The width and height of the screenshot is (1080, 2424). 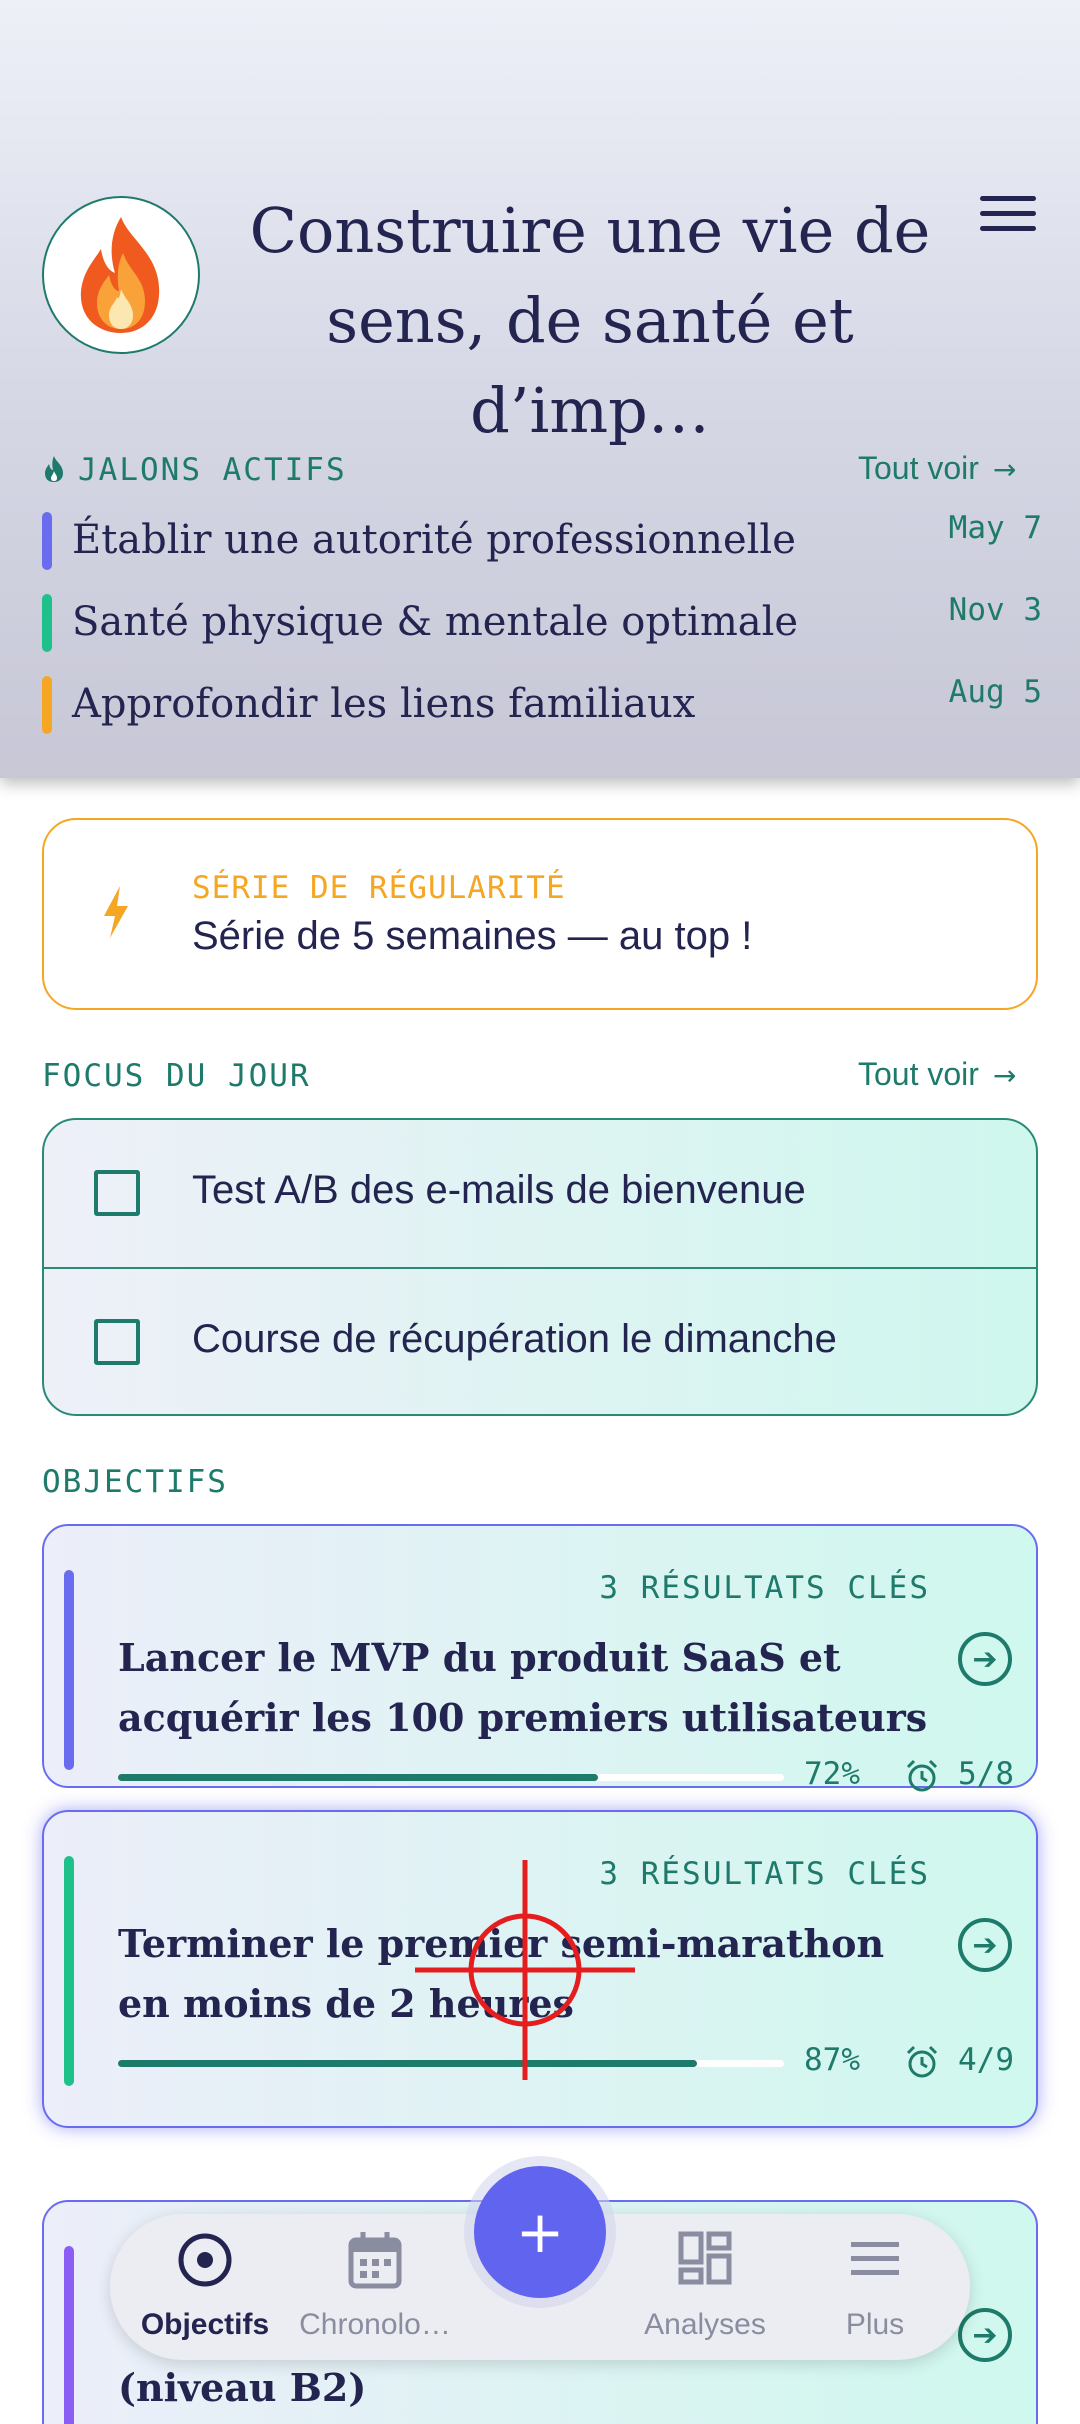 I want to click on task-item: Course de récupération le dimanche, so click(x=540, y=1341).